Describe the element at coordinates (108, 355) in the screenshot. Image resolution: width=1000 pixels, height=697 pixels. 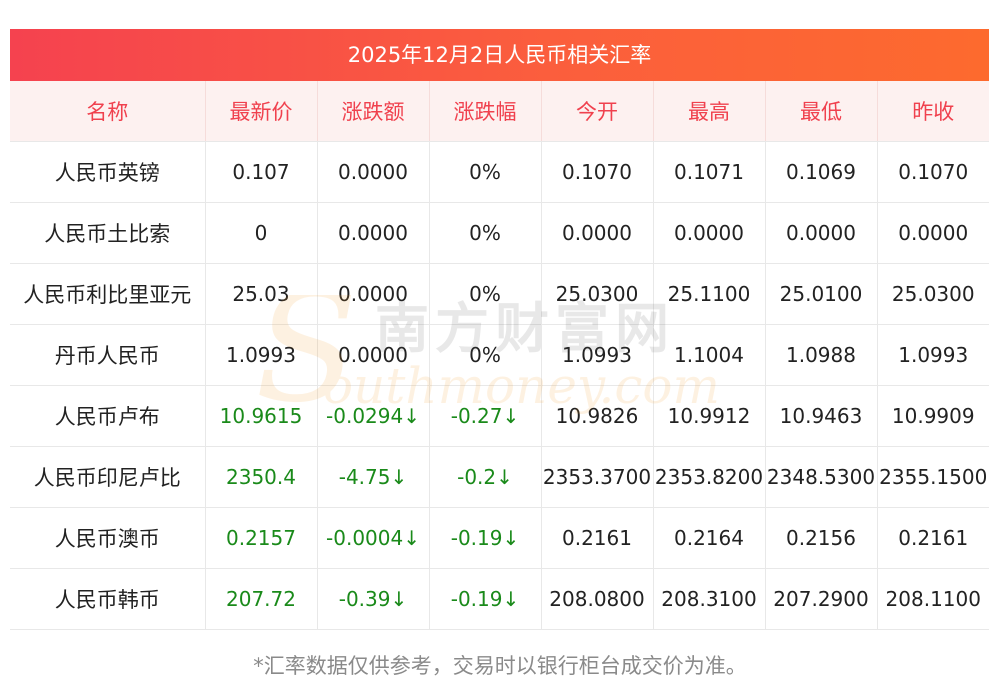
I see `currency-name: 丹币人民币` at that location.